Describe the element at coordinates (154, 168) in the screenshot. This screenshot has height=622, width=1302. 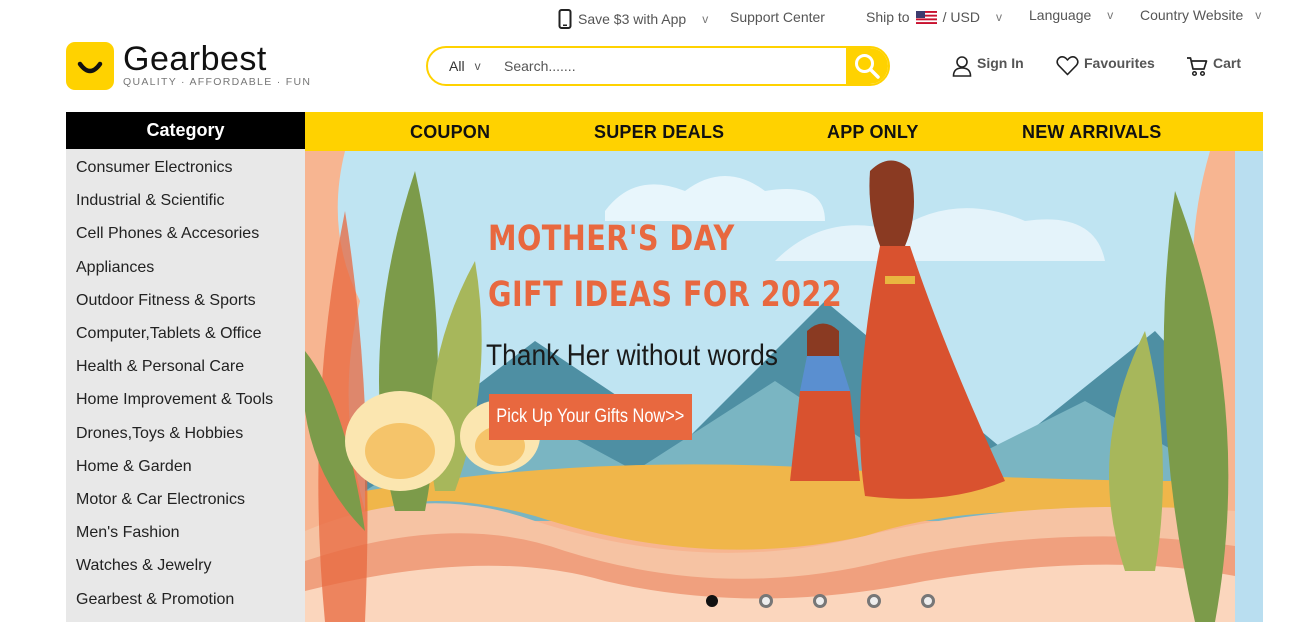
I see `sidebar-item-consumer-electronics: Consumer Electronics` at that location.